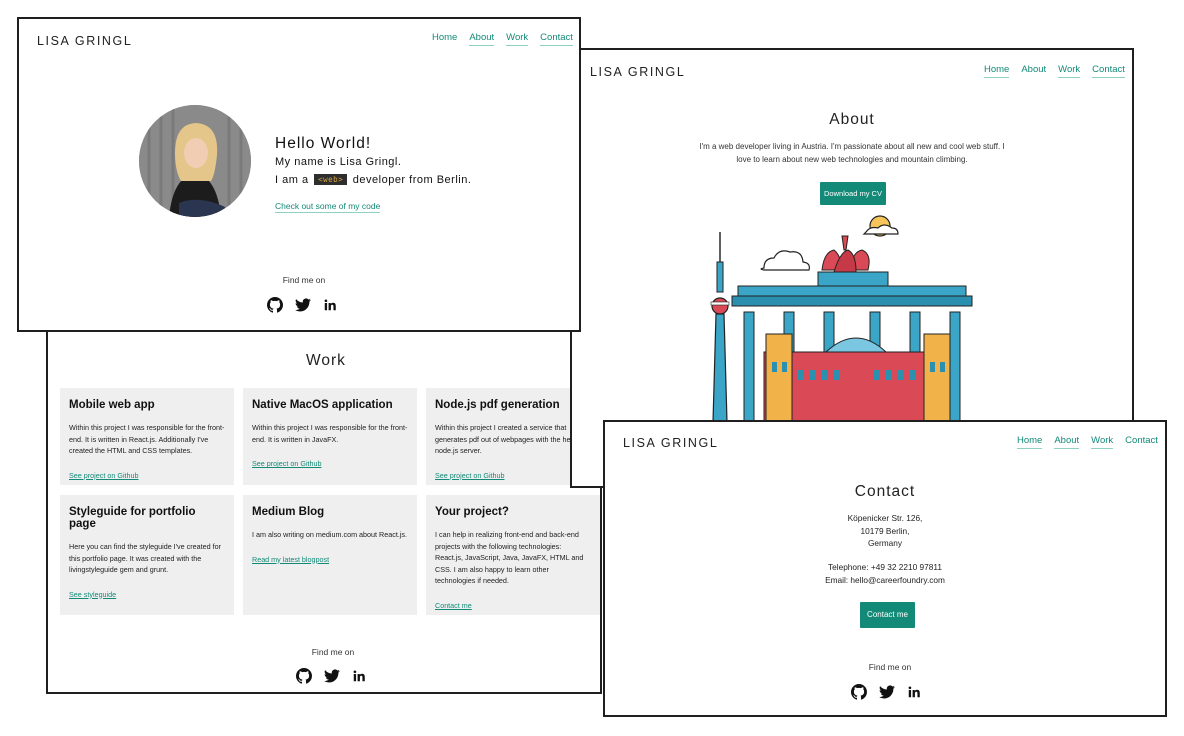  What do you see at coordinates (412, 180) in the screenshot?
I see `role-suffix: developer from Berlin.` at bounding box center [412, 180].